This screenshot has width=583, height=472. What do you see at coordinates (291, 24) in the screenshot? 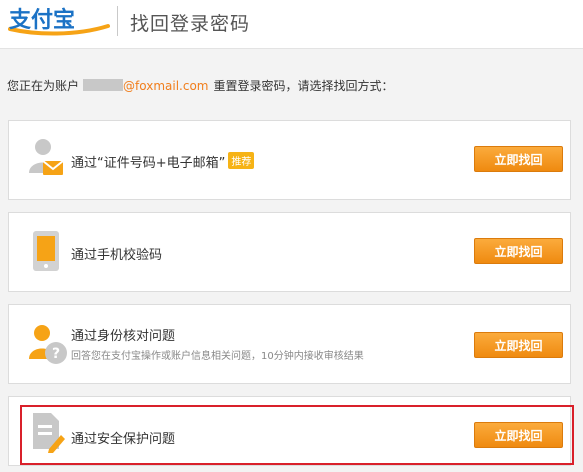
I see `page-header: 支付宝 找回登录密码` at bounding box center [291, 24].